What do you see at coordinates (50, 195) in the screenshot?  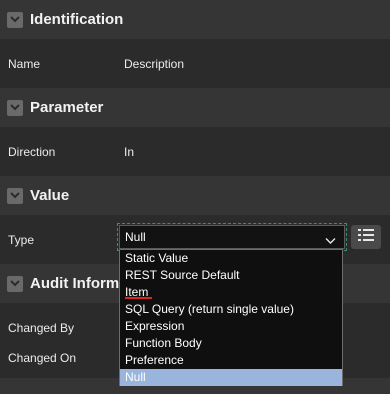 I see `section-title: Value` at bounding box center [50, 195].